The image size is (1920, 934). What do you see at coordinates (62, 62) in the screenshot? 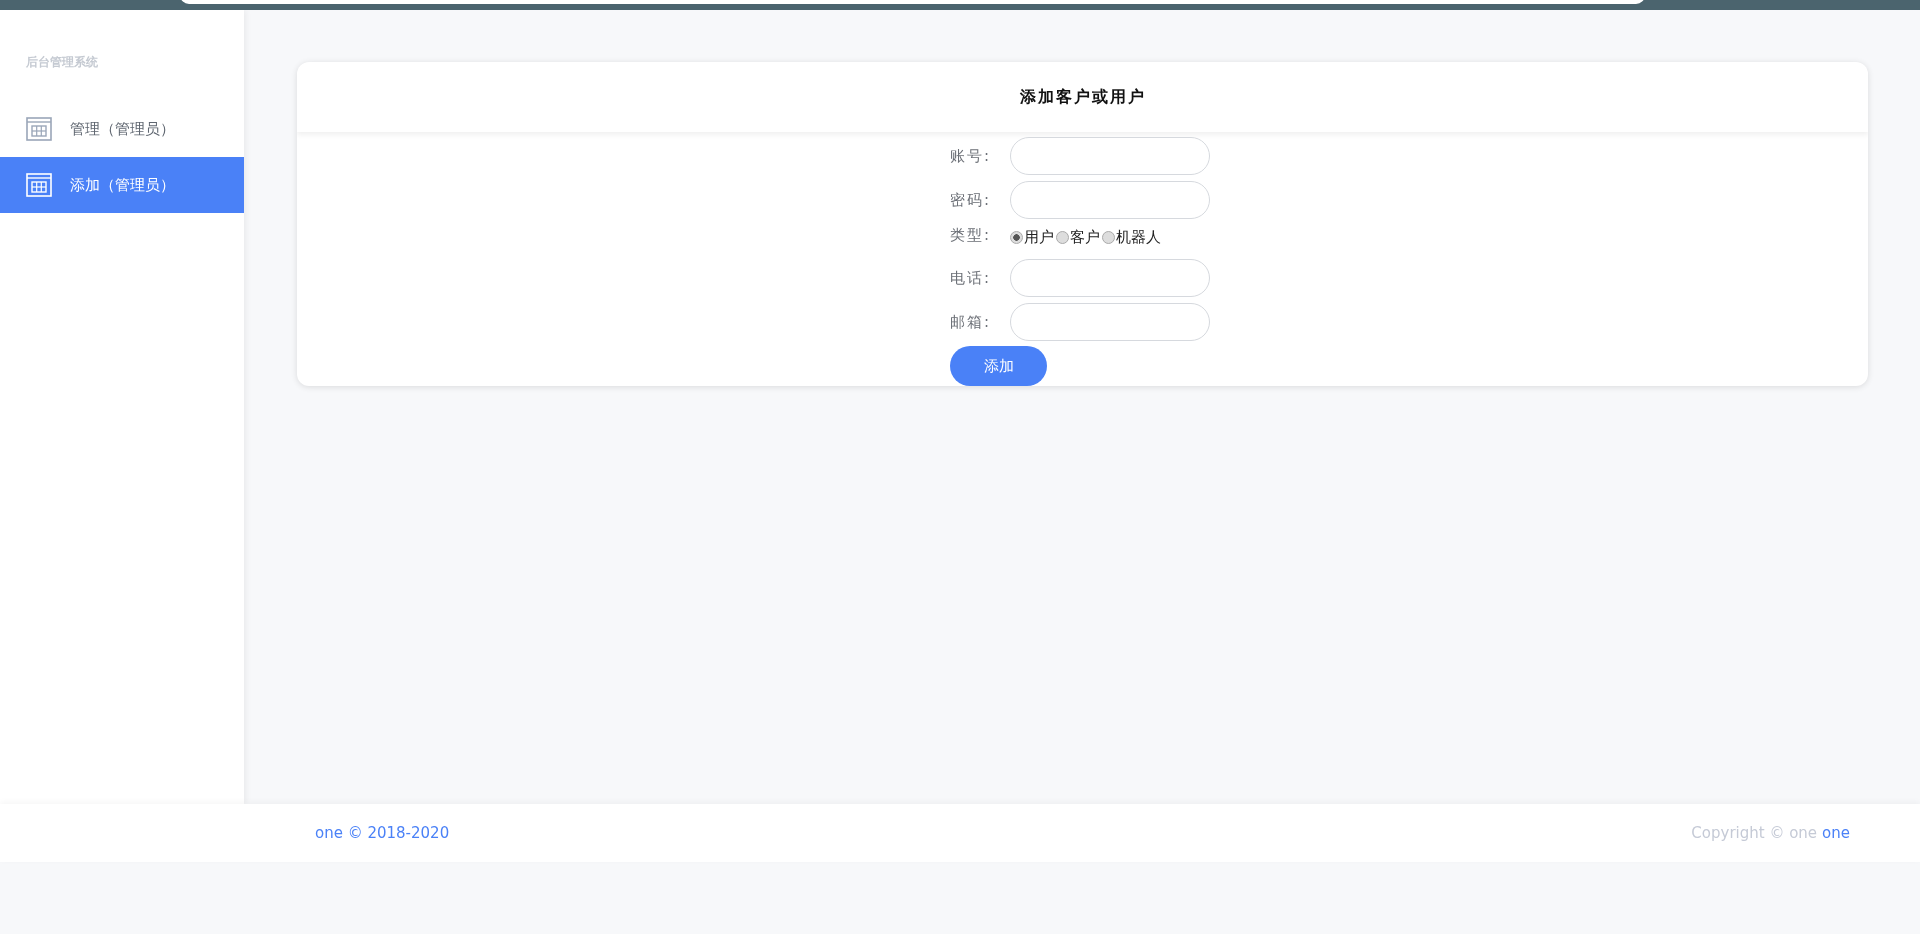
I see `app-title: 后台管理系统` at bounding box center [62, 62].